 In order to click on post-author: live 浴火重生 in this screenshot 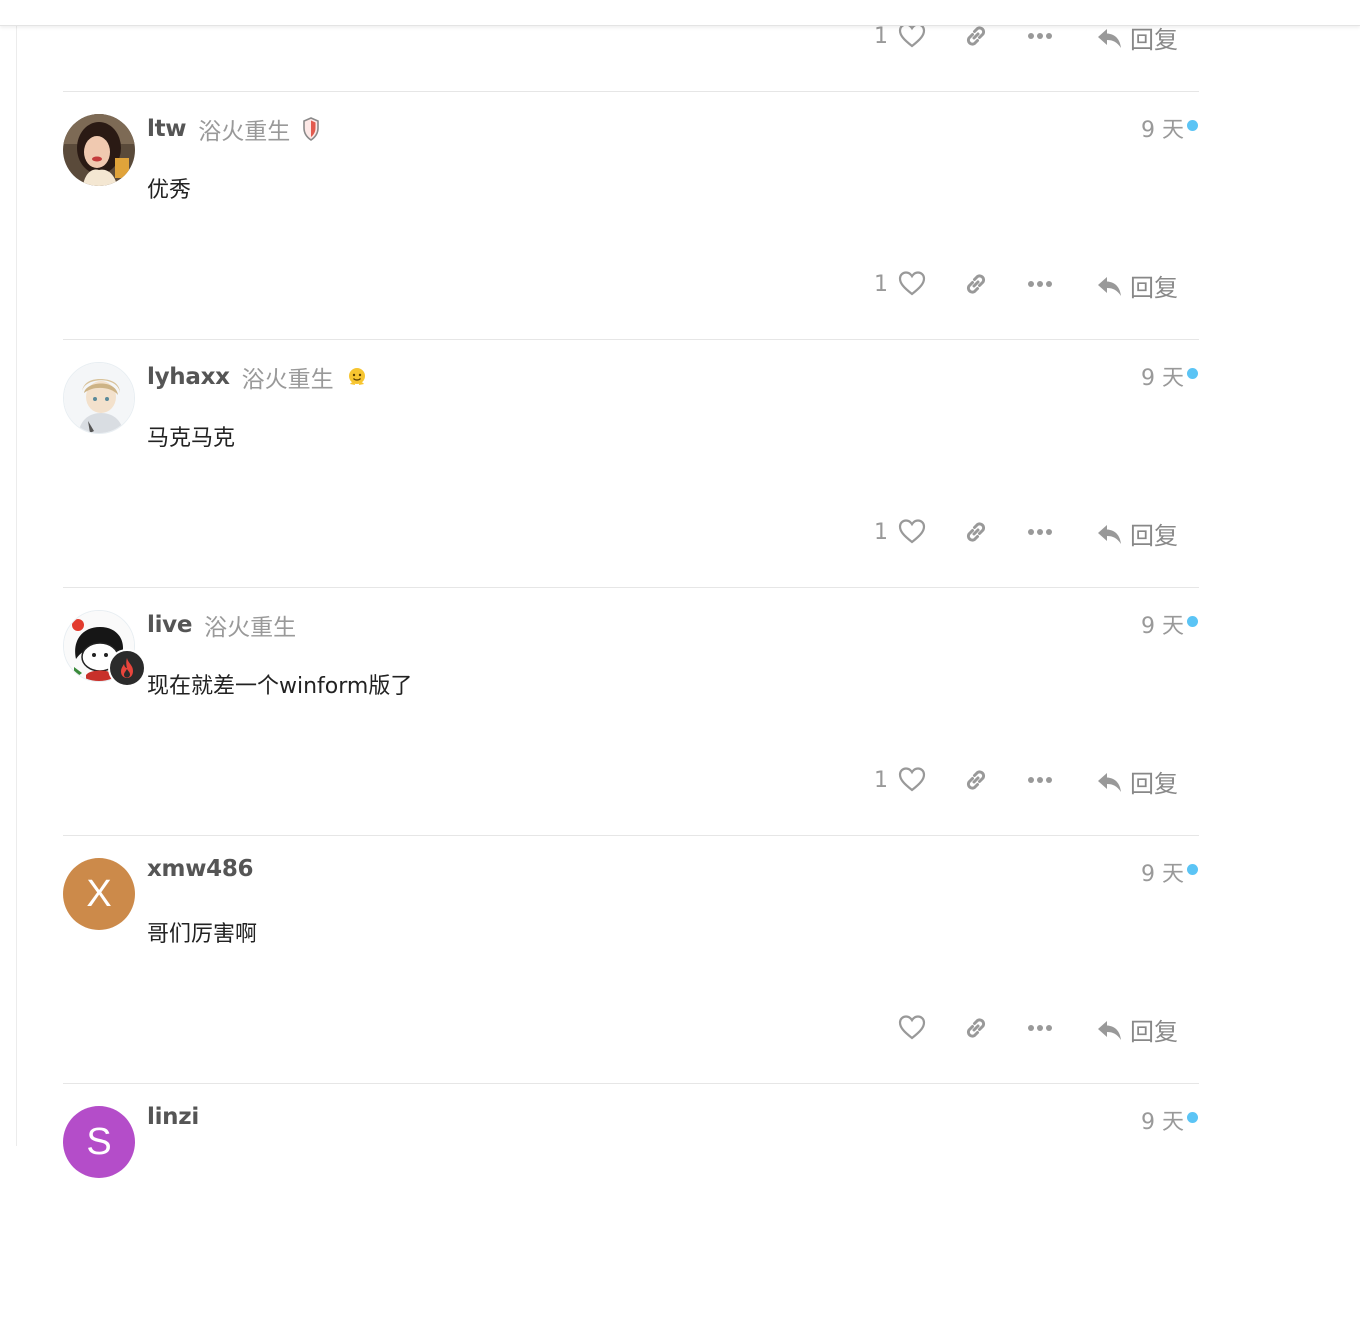, I will do `click(221, 625)`.